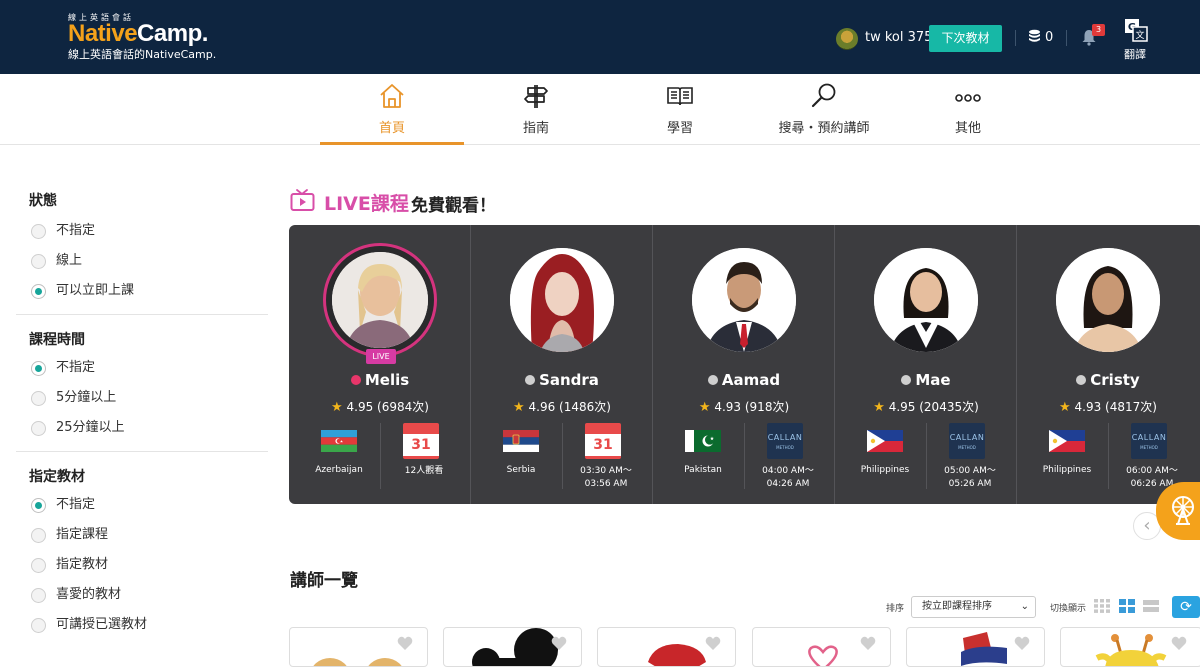  I want to click on radio-label: 25分鐘以上, so click(90, 427).